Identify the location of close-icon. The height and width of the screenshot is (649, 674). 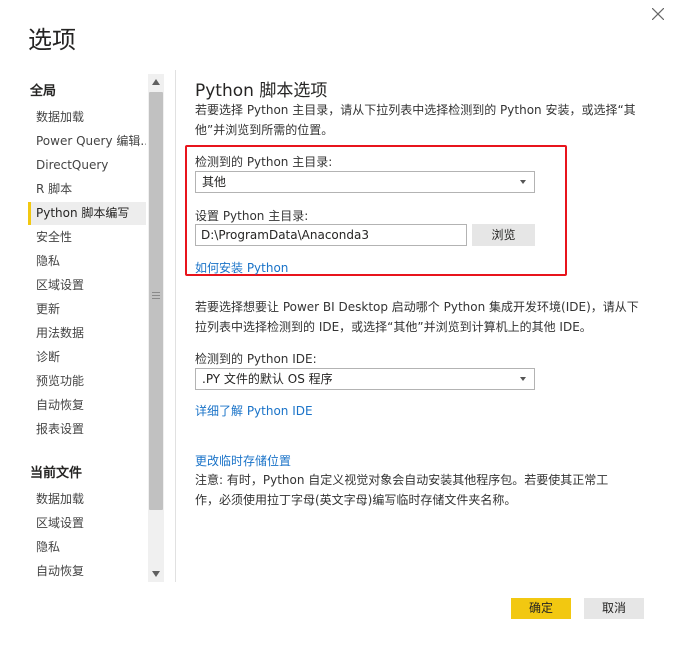
(658, 14).